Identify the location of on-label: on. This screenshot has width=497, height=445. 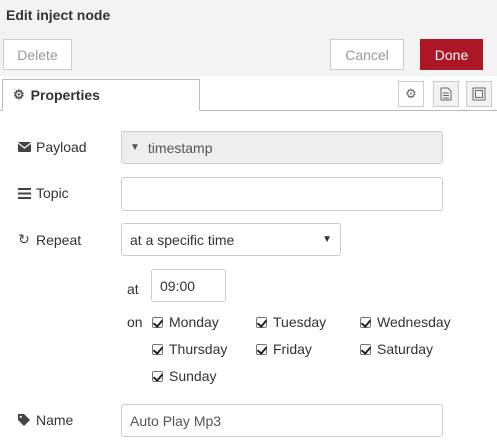
(135, 322).